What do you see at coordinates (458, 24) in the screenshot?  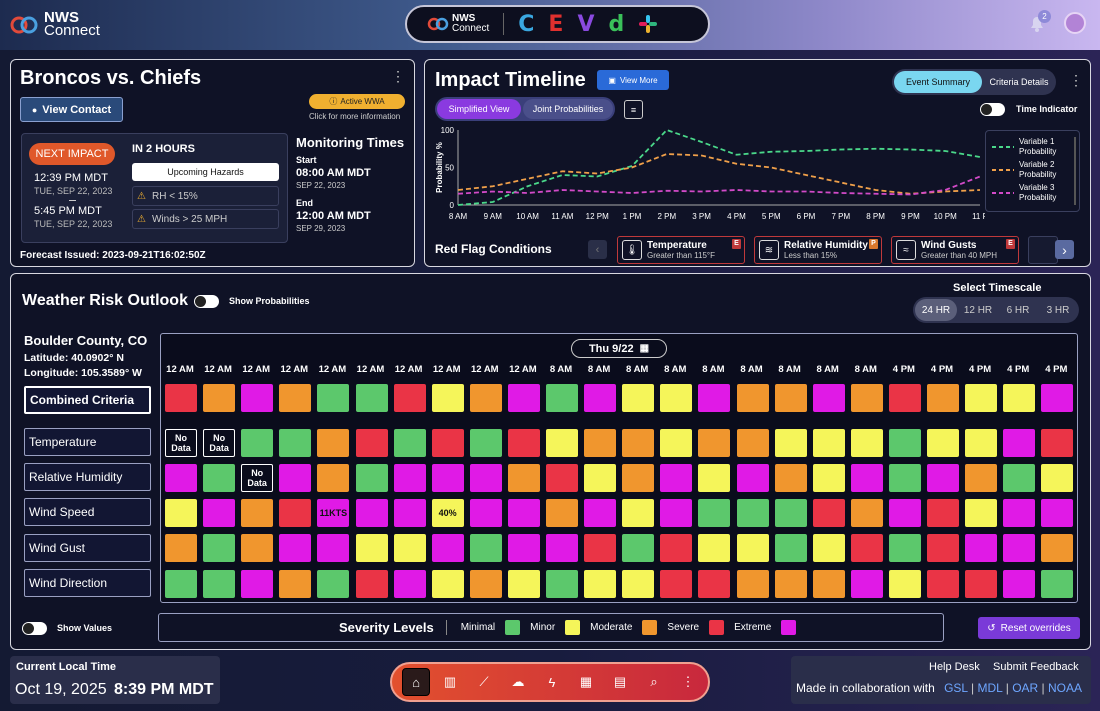 I see `app-nws-connect: NWS Connect` at bounding box center [458, 24].